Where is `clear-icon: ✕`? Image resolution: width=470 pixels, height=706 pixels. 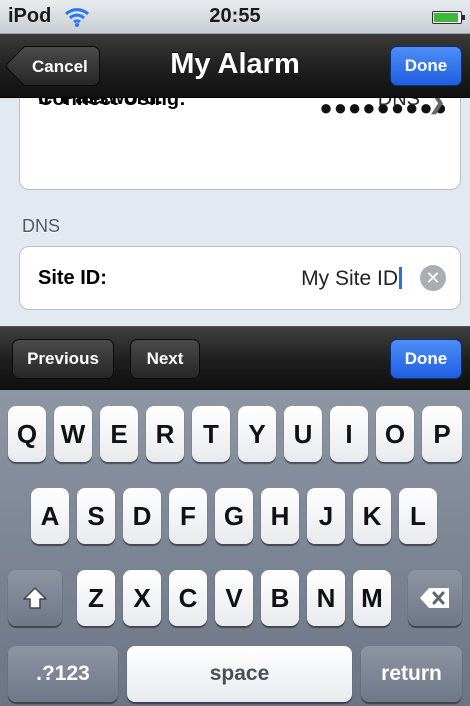
clear-icon: ✕ is located at coordinates (433, 278).